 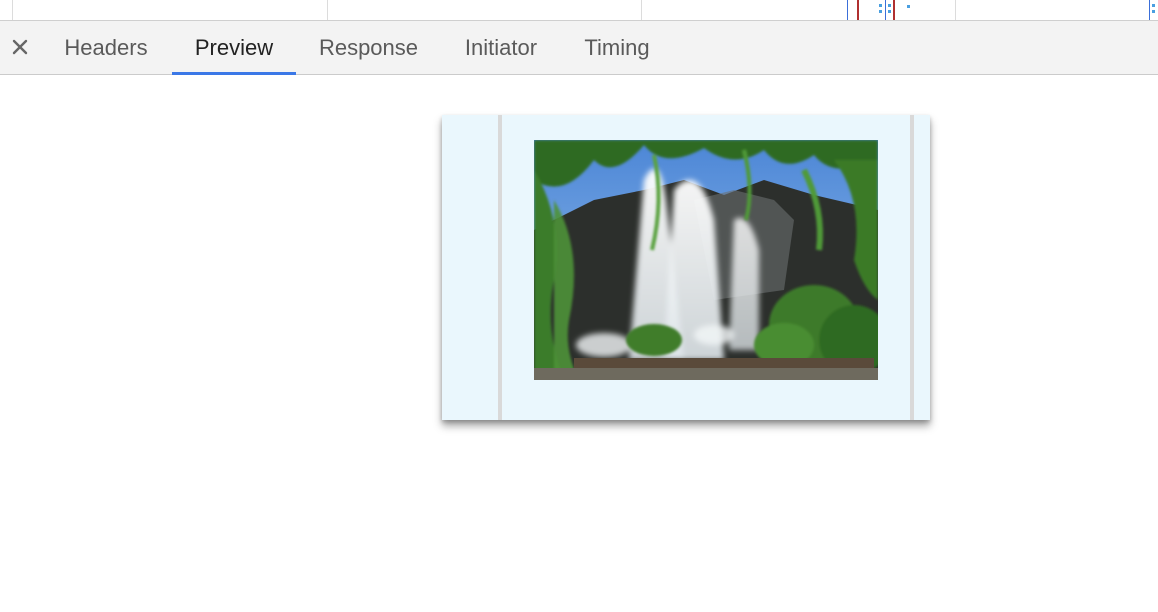 What do you see at coordinates (368, 47) in the screenshot?
I see `tab-response: Response` at bounding box center [368, 47].